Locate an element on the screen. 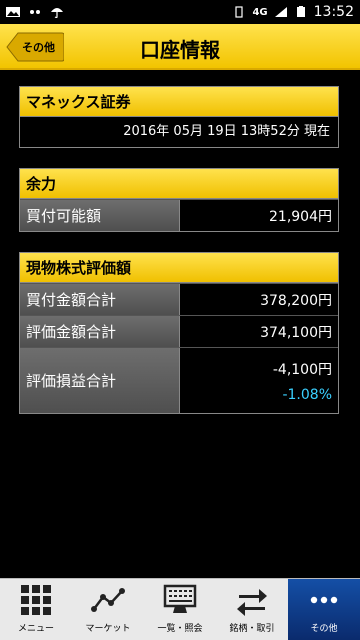  signal-icon is located at coordinates (280, 12).